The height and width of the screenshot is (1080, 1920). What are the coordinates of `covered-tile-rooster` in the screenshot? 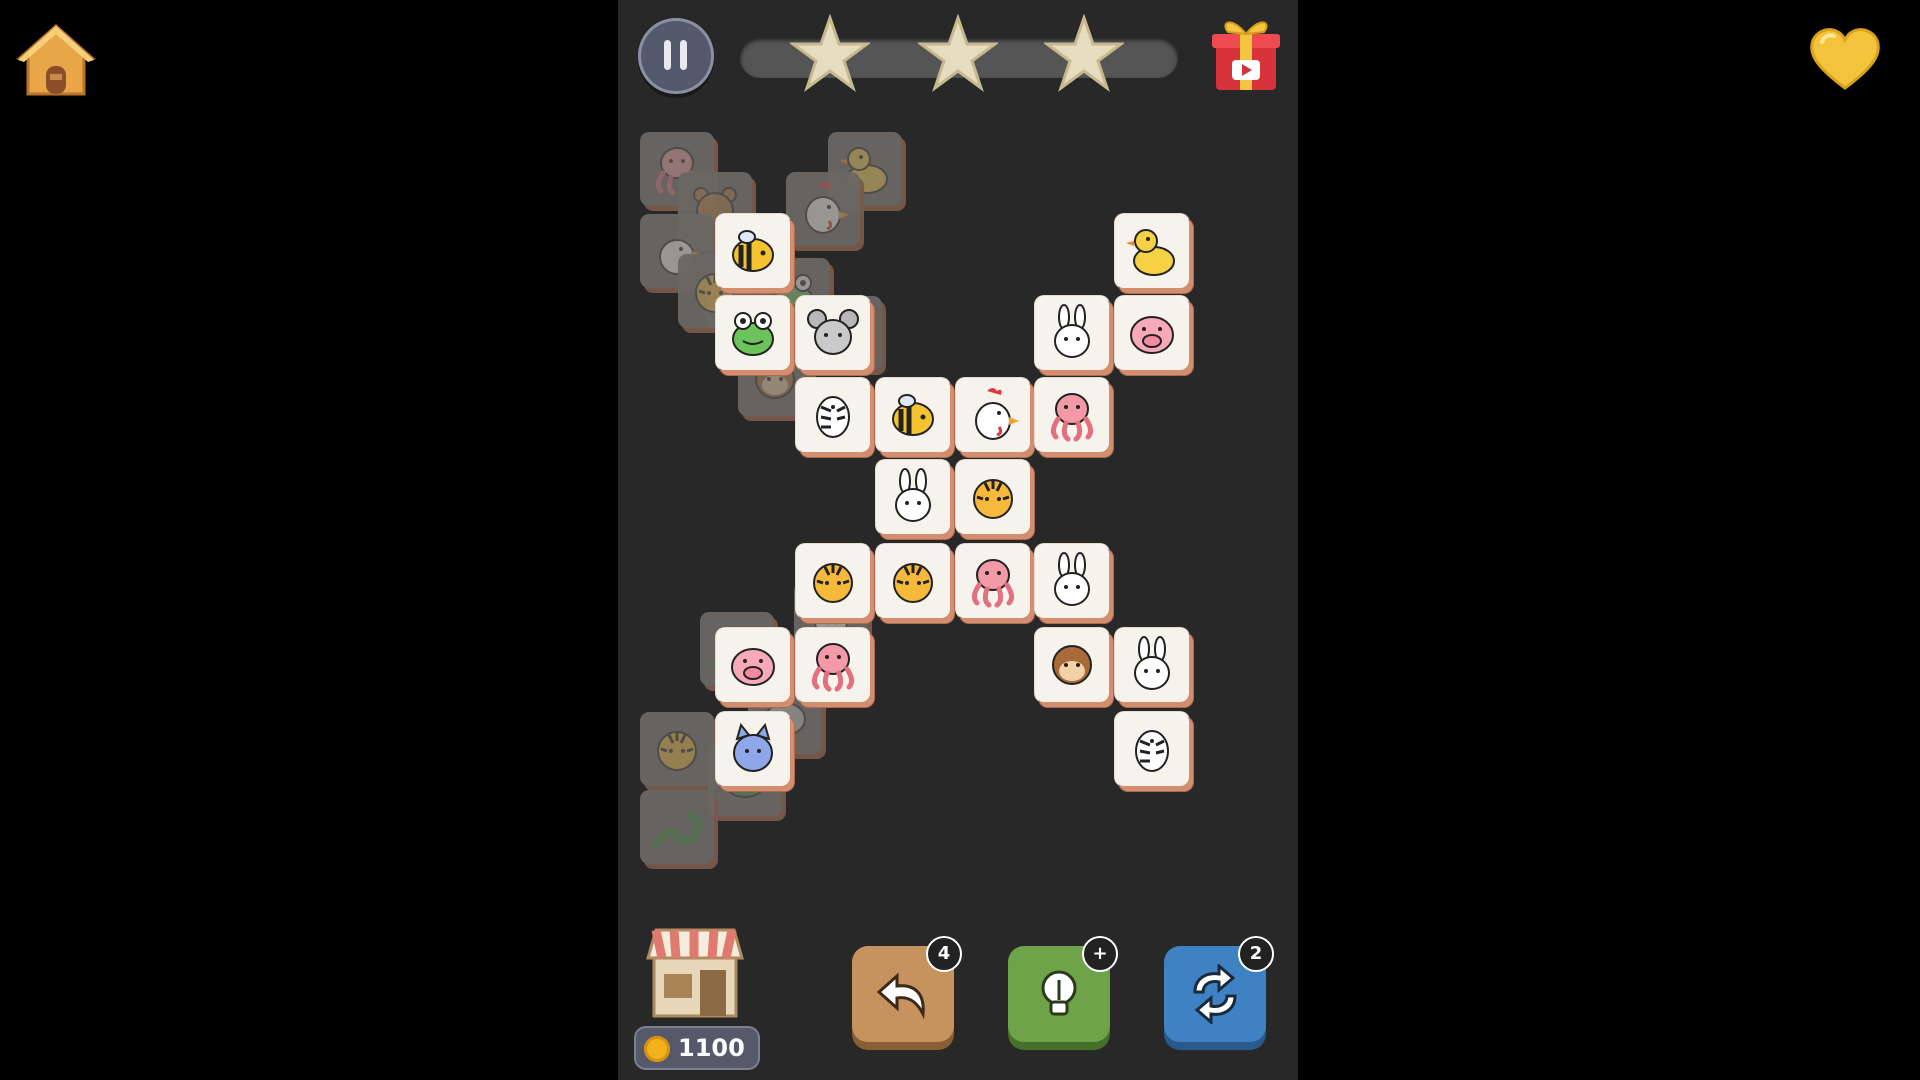 It's located at (825, 211).